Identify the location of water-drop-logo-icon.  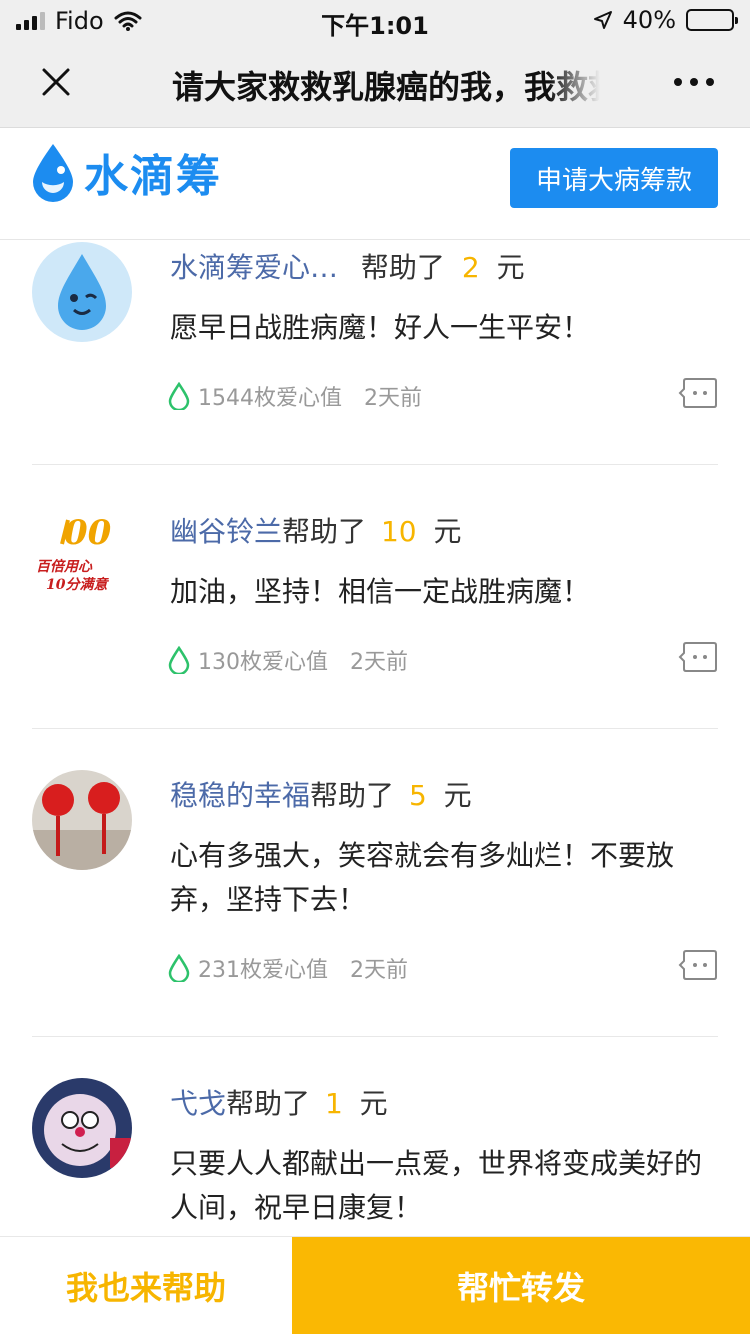
(53, 173).